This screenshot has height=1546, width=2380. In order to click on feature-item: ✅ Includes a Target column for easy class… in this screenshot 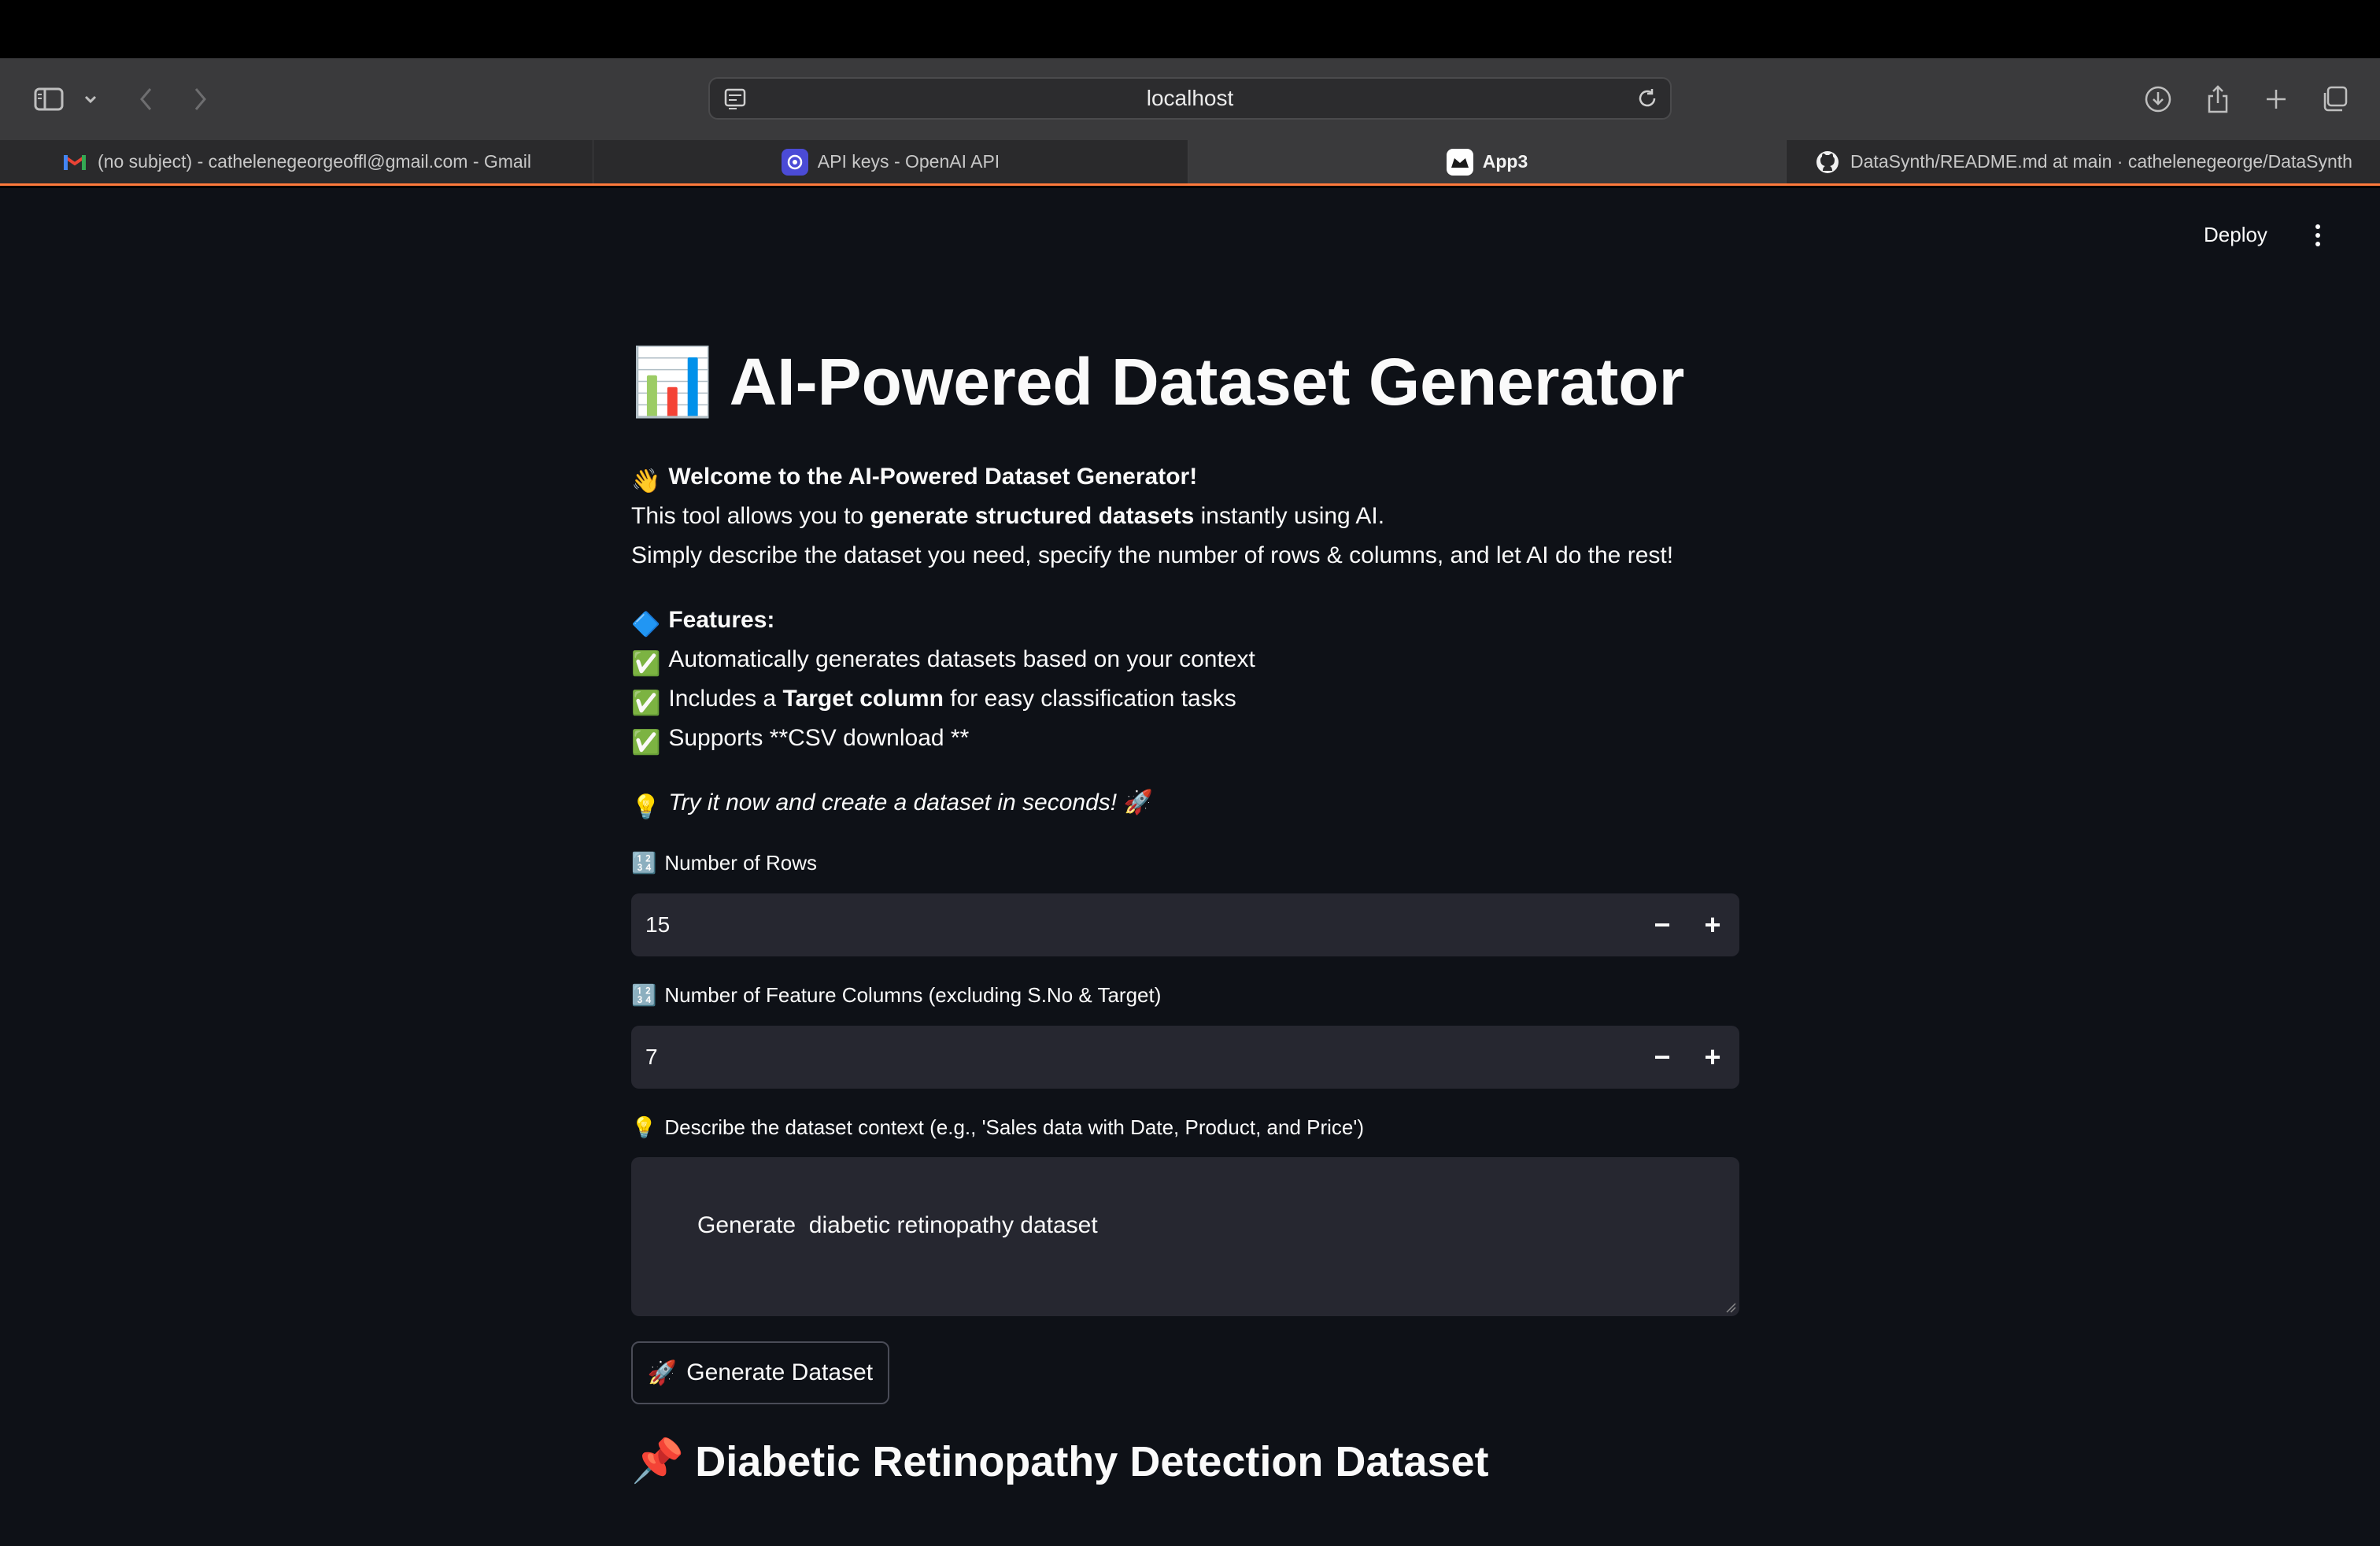, I will do `click(933, 701)`.